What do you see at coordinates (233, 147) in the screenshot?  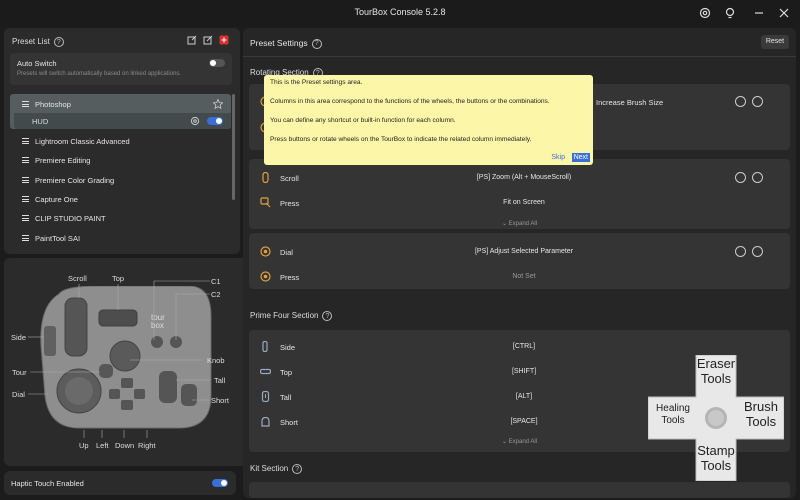 I see `preset-list-scrollbar` at bounding box center [233, 147].